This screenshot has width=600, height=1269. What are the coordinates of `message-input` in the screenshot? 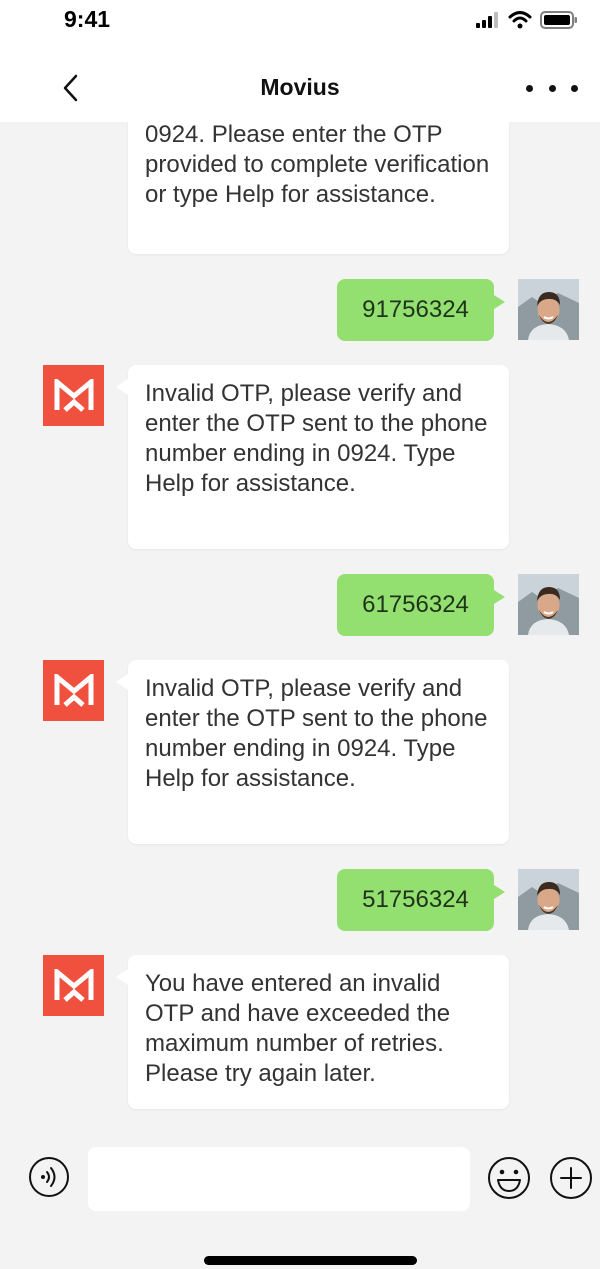 It's located at (279, 1179).